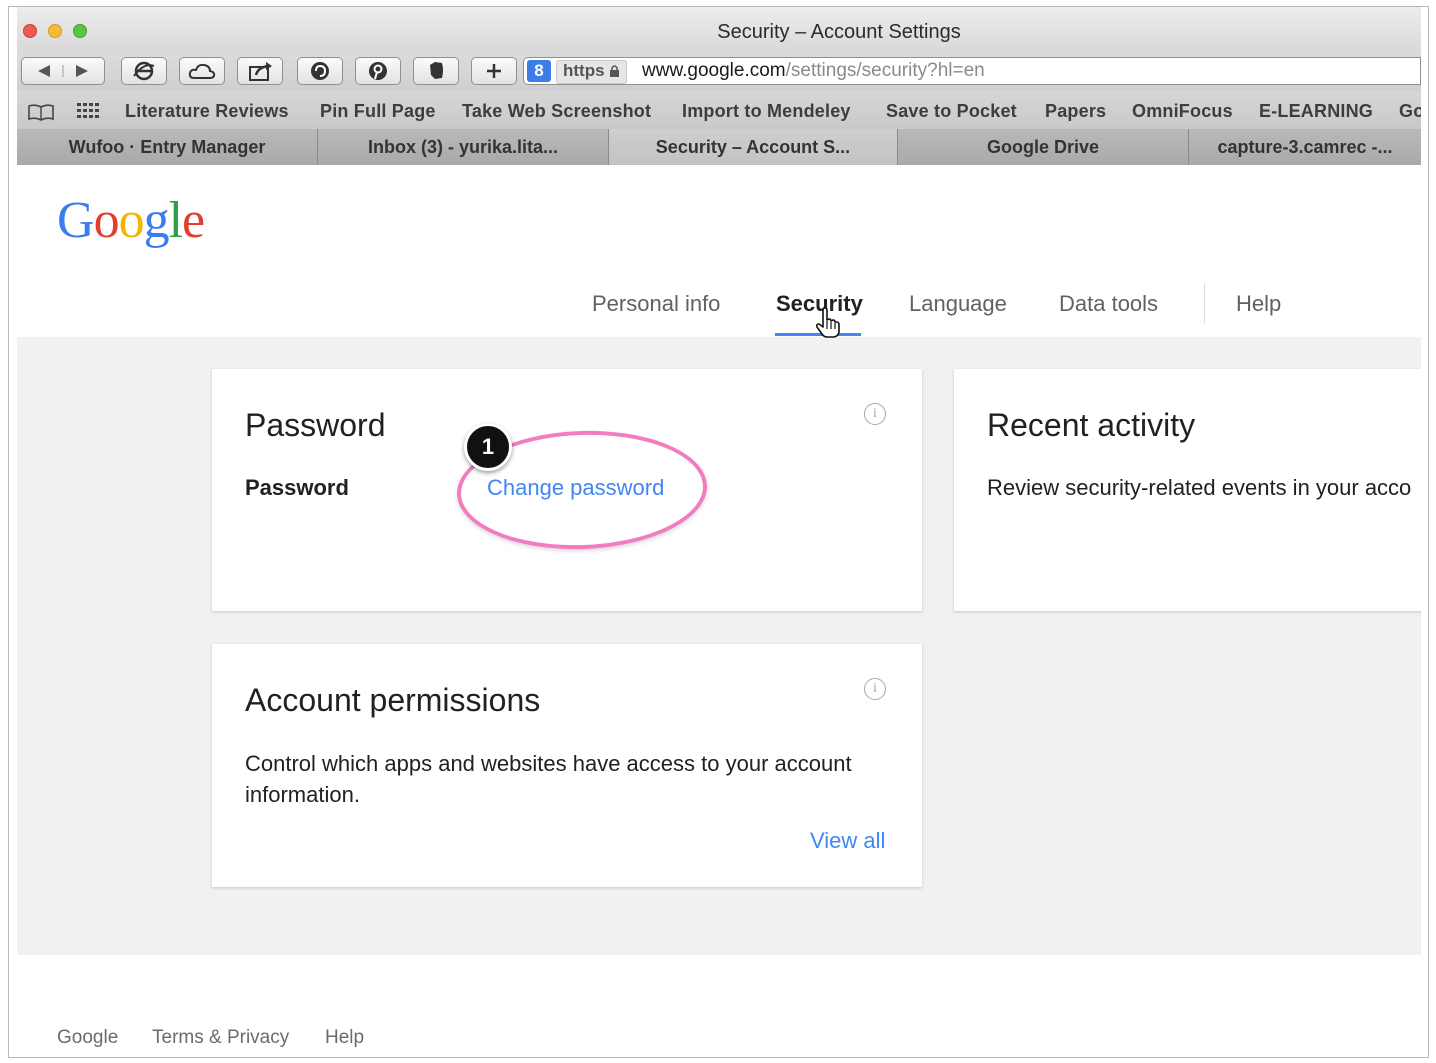  I want to click on share-icon, so click(260, 71).